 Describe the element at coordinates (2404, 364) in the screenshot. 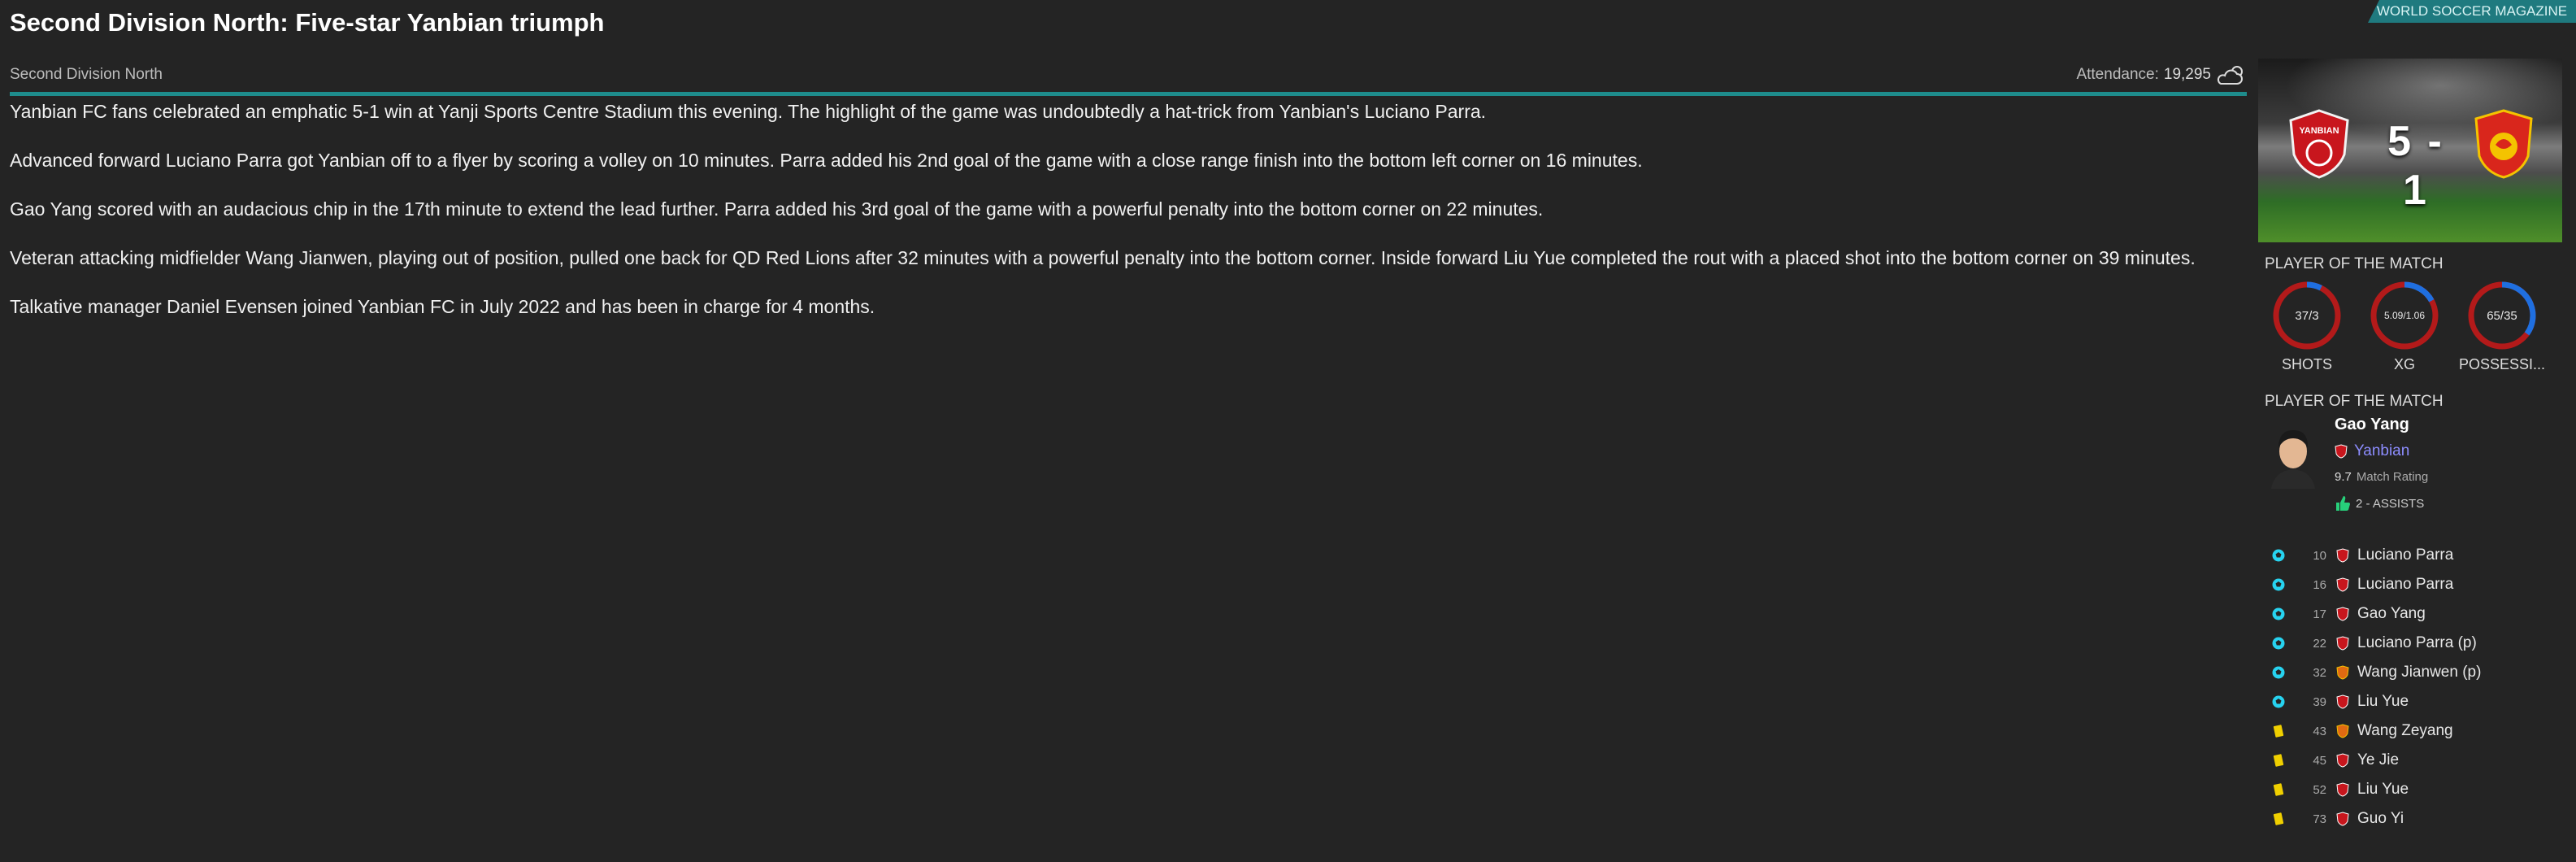

I see `stat-label: XG` at that location.